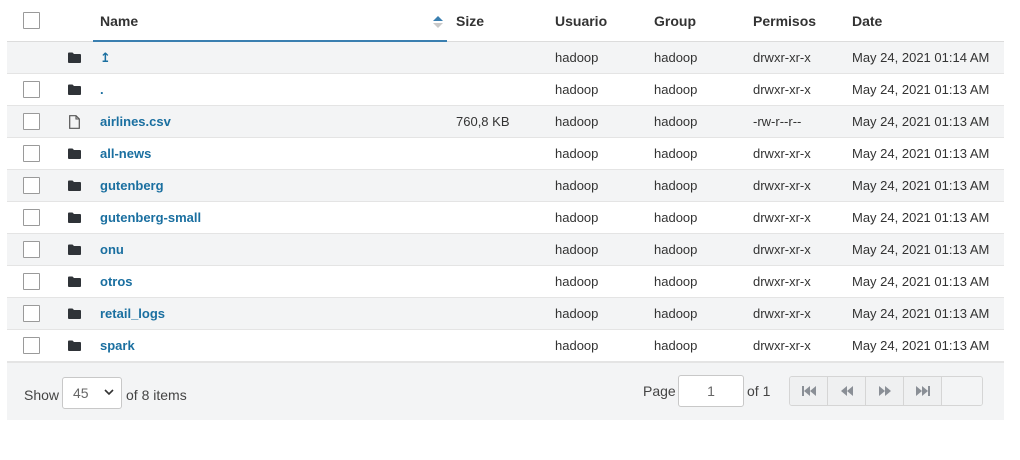 The width and height of the screenshot is (1020, 460). What do you see at coordinates (117, 345) in the screenshot?
I see `file-name-link: spark` at bounding box center [117, 345].